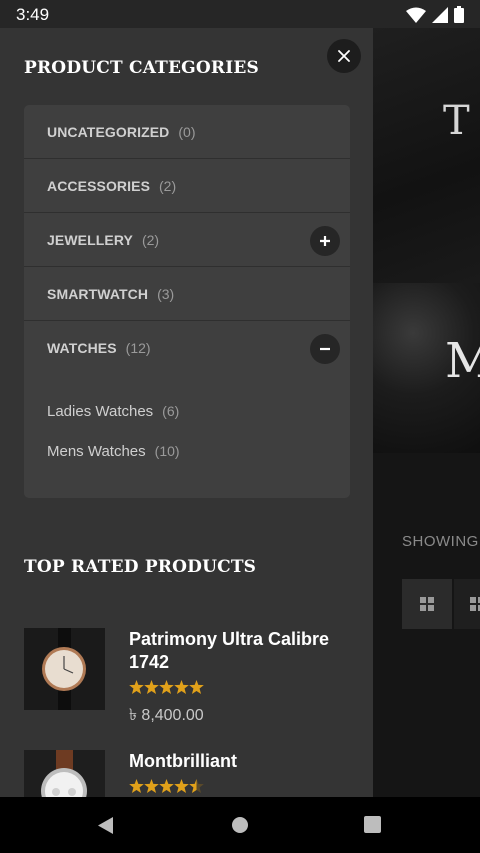 The width and height of the screenshot is (480, 853). What do you see at coordinates (187, 348) in the screenshot?
I see `category-watches: WATCHES (12)` at bounding box center [187, 348].